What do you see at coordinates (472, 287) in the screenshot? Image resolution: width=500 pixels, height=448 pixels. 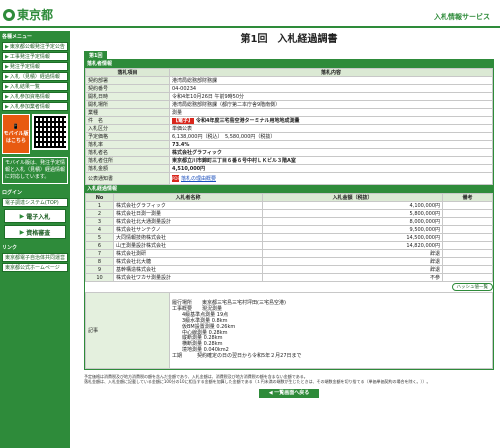 I see `hash-list-button: ハッシュ値一覧` at bounding box center [472, 287].